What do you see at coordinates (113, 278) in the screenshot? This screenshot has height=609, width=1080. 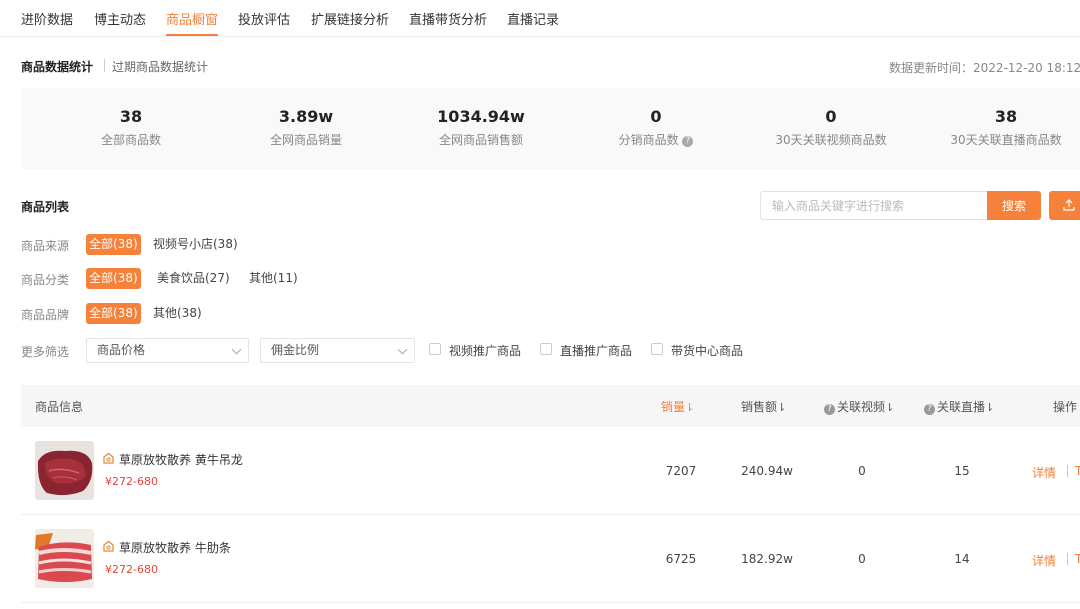 I see `filter-category-all: 全部(38)` at bounding box center [113, 278].